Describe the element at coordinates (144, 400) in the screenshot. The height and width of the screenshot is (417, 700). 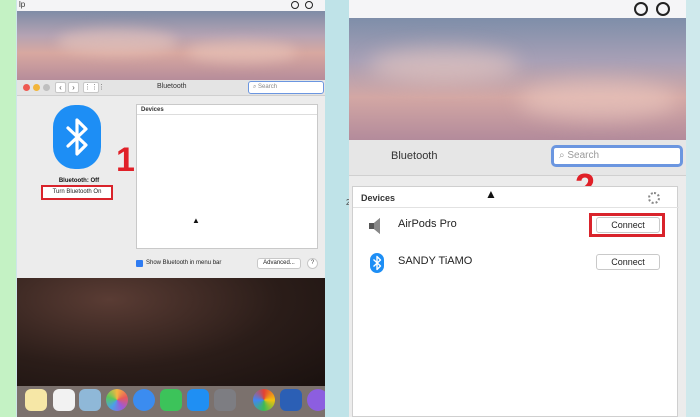
I see `messages-icon` at that location.